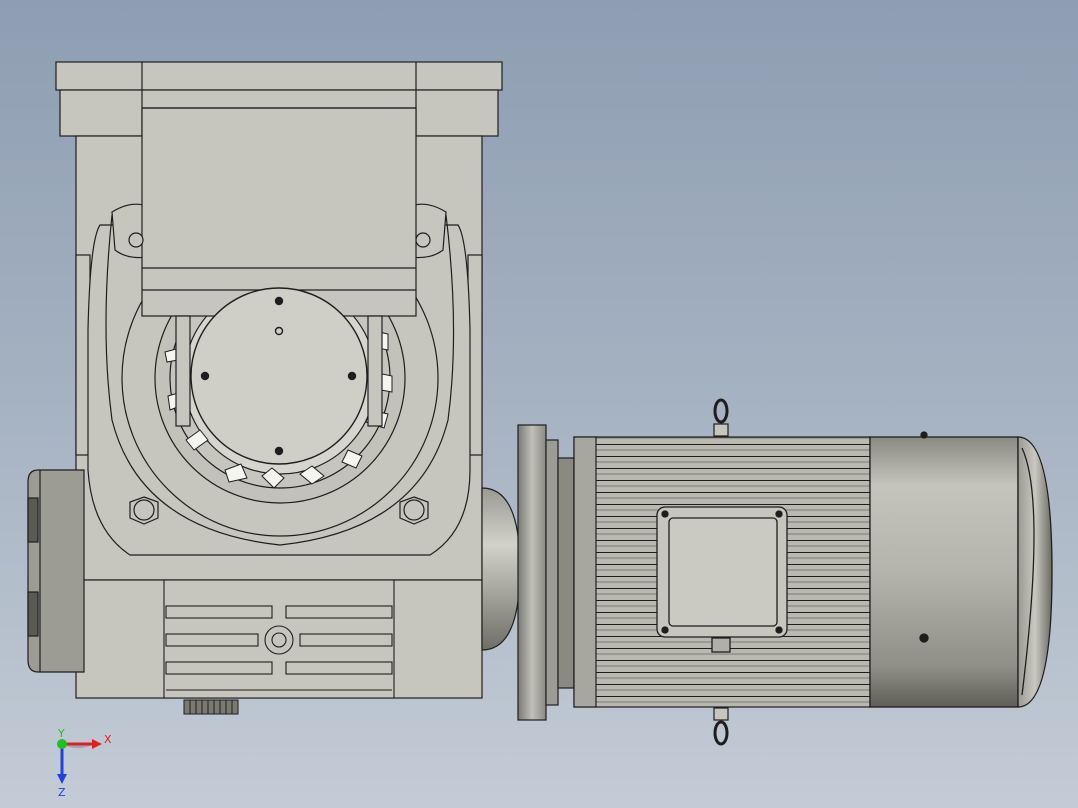 The image size is (1078, 808). I want to click on axis-triad: X Y Z, so click(84, 763).